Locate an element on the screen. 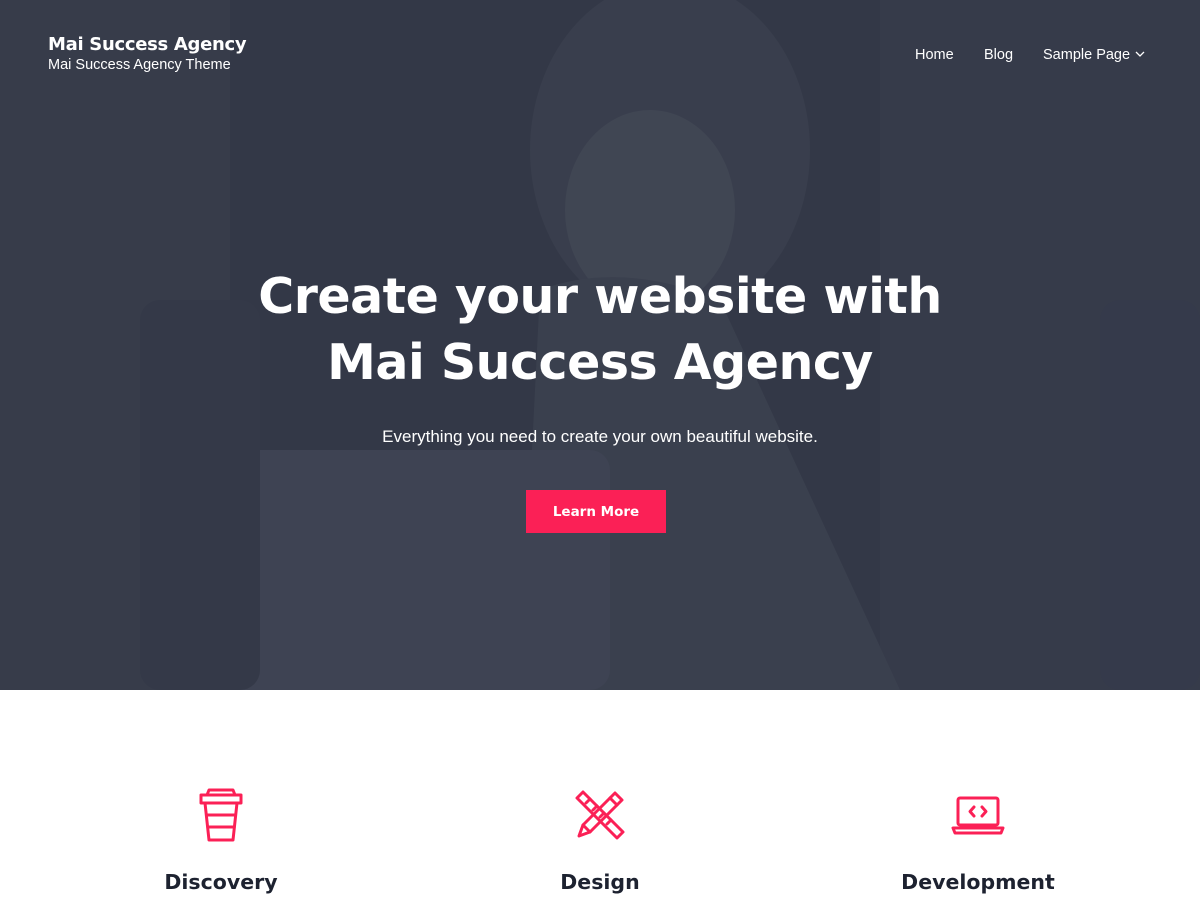 The height and width of the screenshot is (900, 1200). feature-title-development: Development is located at coordinates (978, 882).